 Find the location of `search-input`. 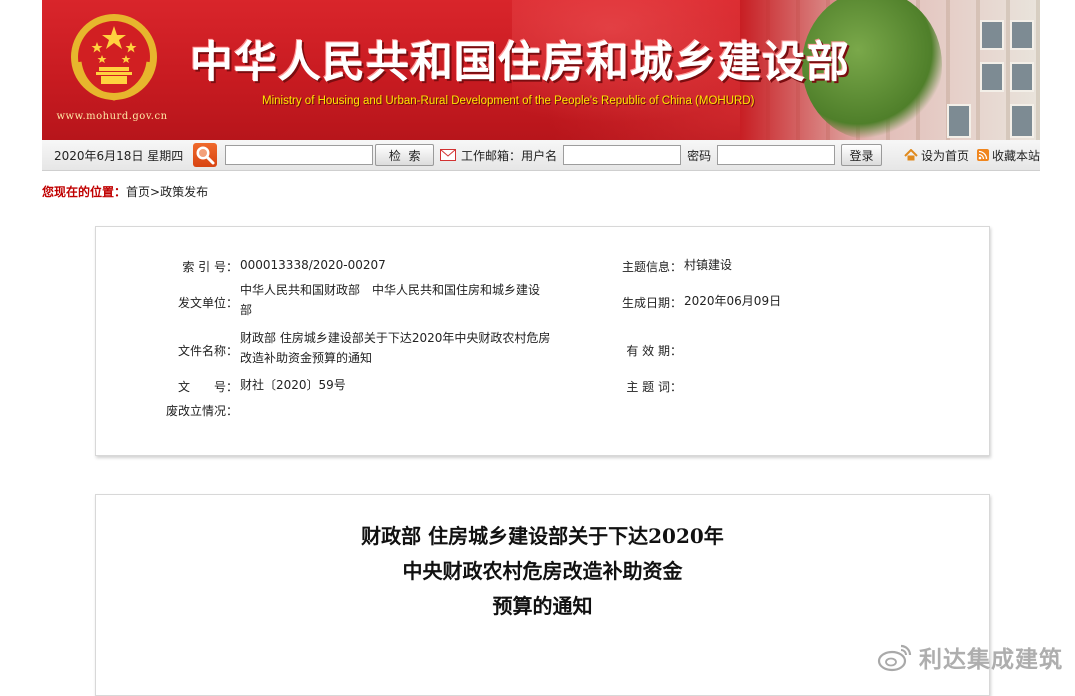

search-input is located at coordinates (299, 155).